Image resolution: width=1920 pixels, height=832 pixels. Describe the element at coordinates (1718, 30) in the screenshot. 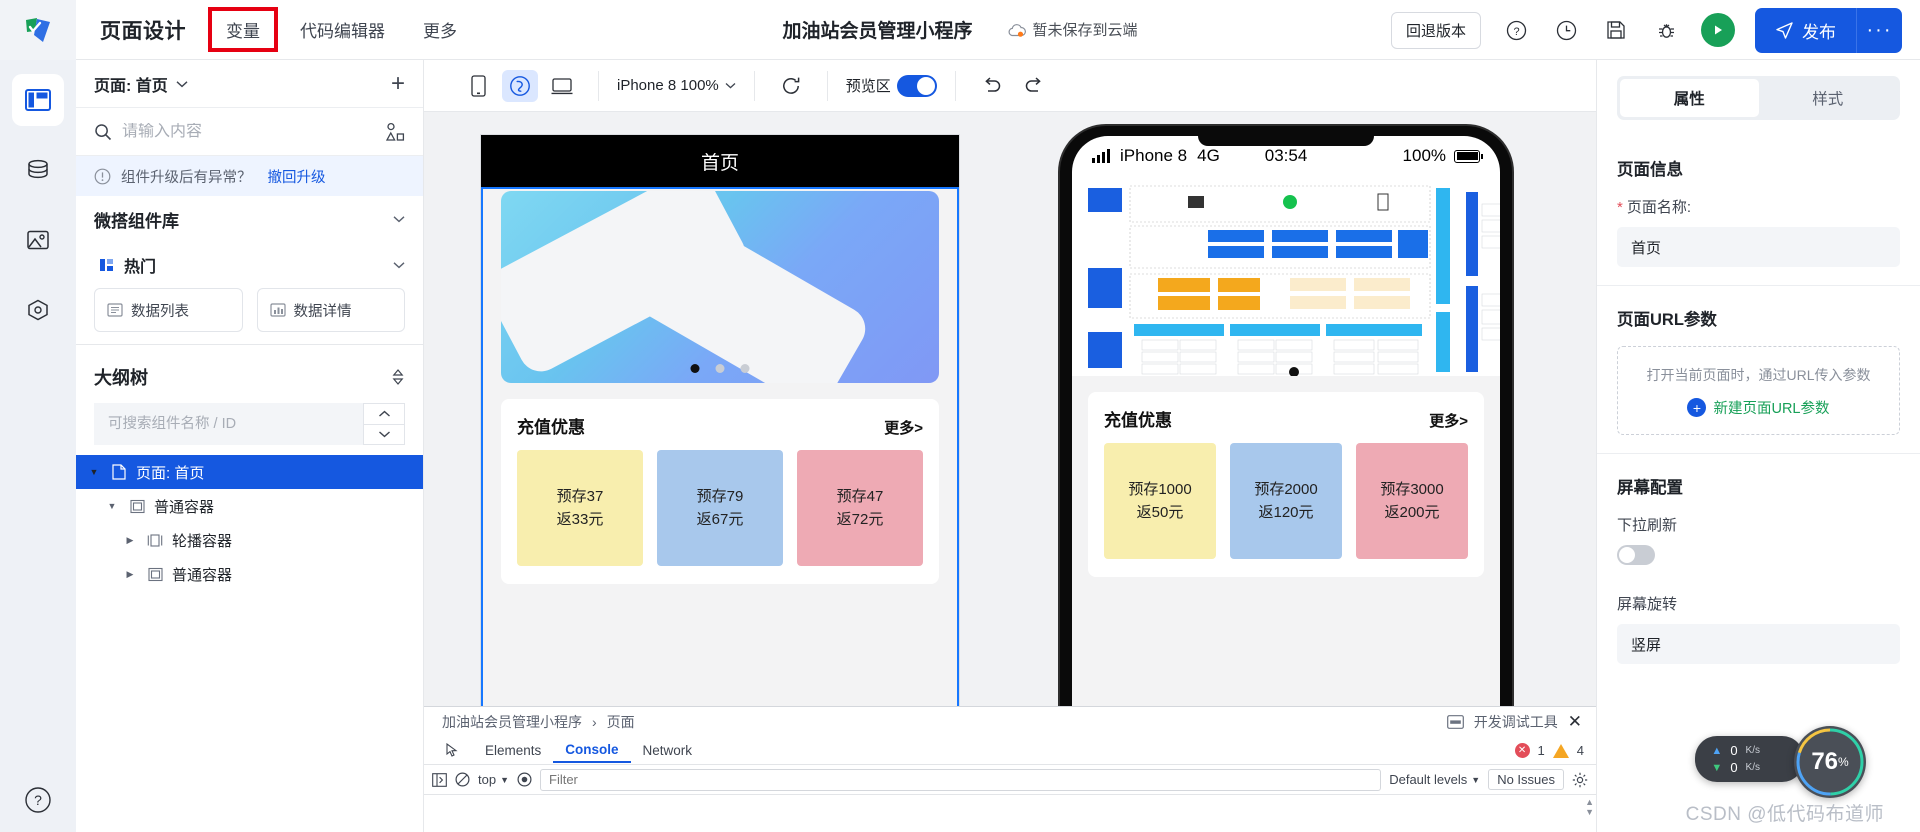

I see `preview-run-button` at that location.